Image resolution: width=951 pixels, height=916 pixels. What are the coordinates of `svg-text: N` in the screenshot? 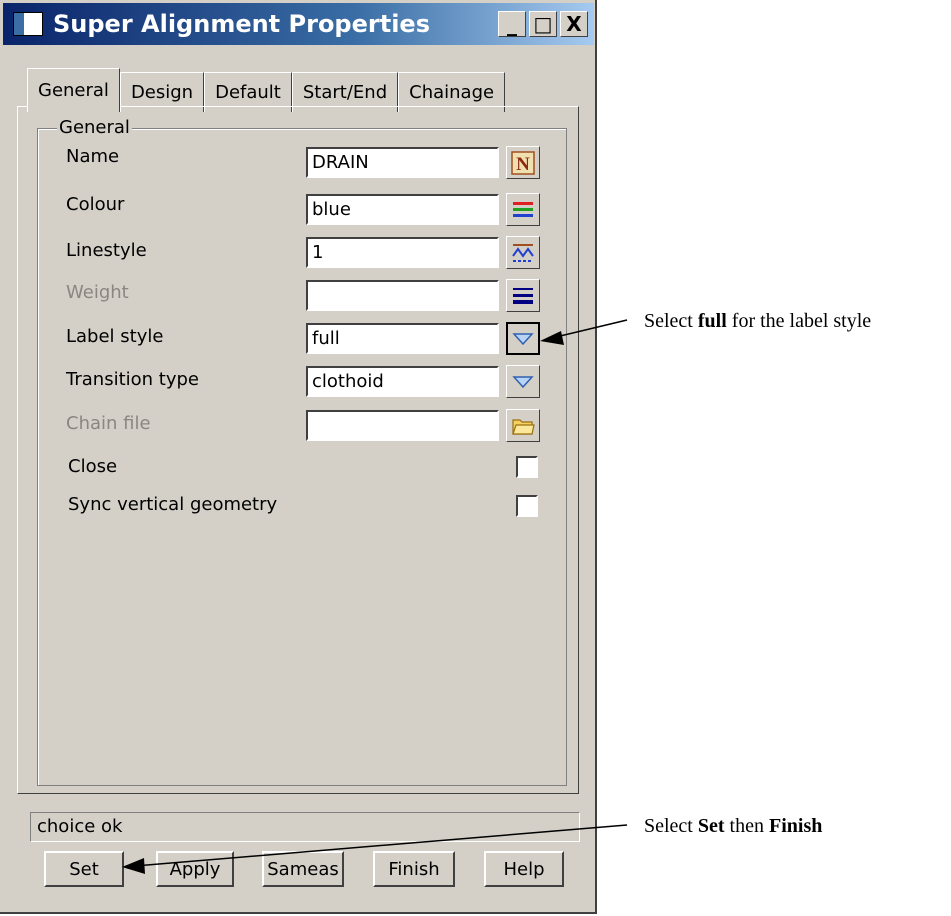 It's located at (523, 164).